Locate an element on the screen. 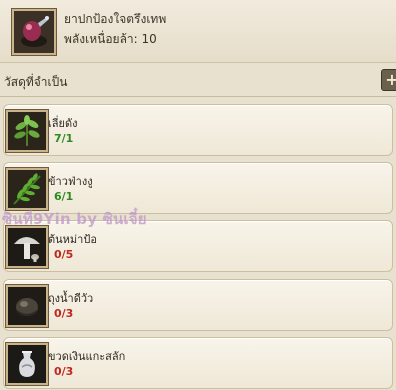  material-quantity: 0/5 is located at coordinates (64, 254).